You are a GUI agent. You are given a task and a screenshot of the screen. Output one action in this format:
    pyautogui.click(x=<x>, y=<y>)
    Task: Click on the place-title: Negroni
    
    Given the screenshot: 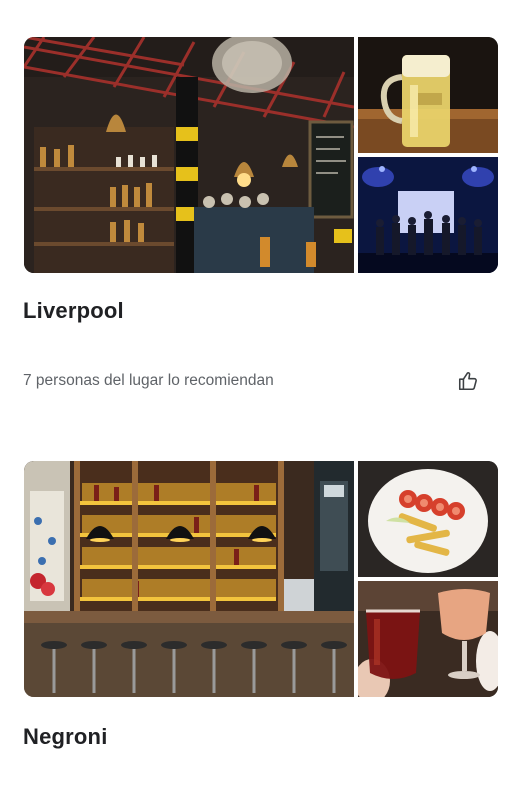 What is the action you would take?
    pyautogui.click(x=65, y=737)
    